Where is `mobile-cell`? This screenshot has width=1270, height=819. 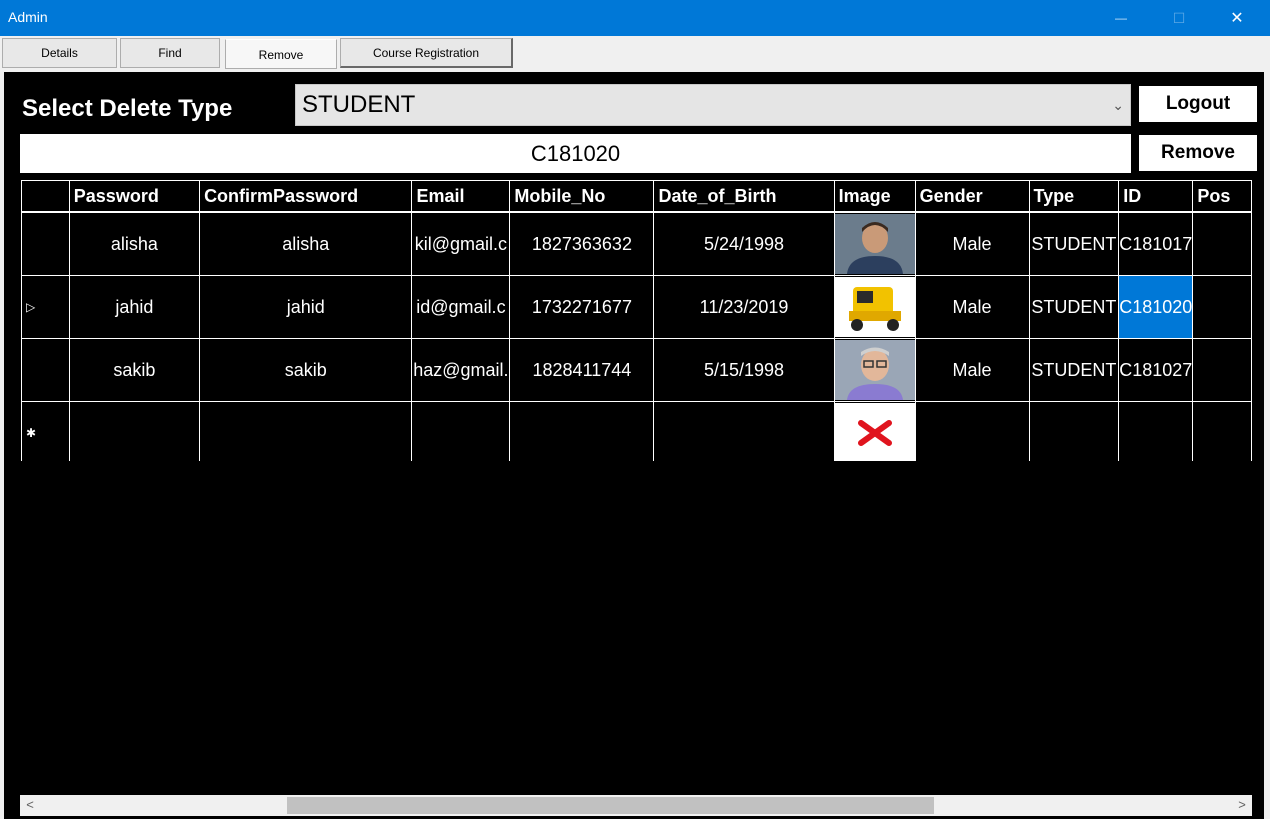
mobile-cell is located at coordinates (582, 431).